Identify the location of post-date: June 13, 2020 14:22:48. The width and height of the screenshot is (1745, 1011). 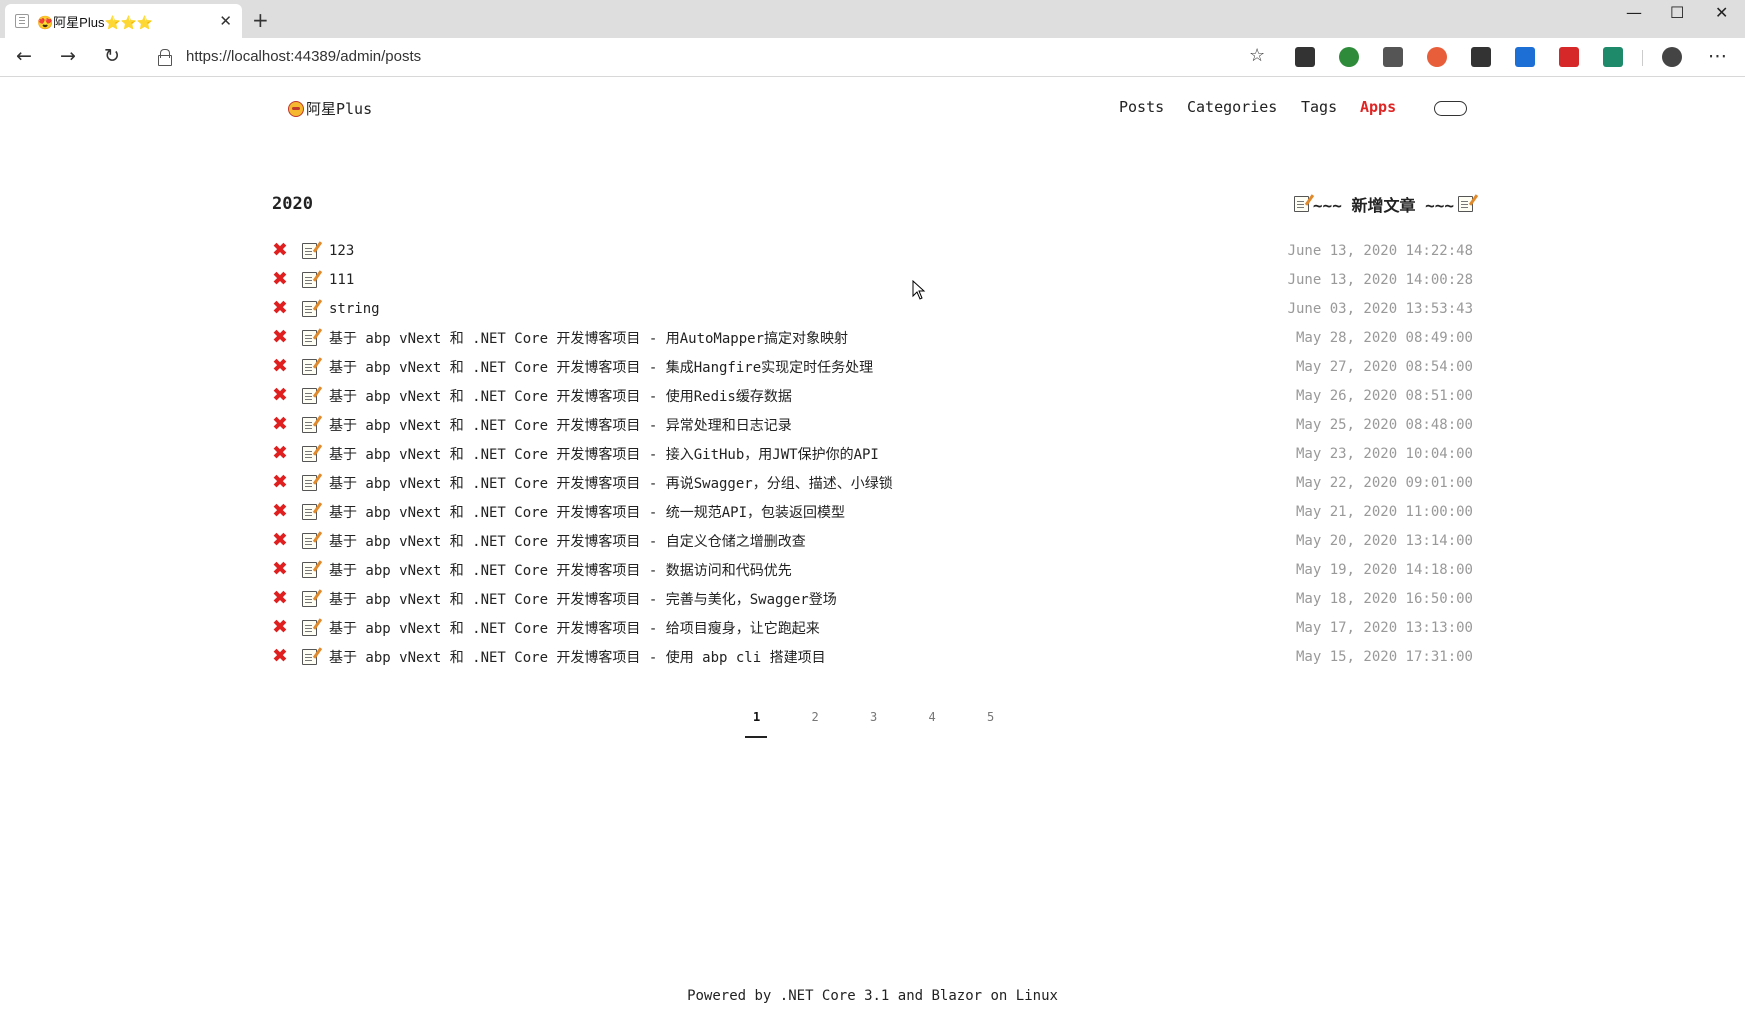
(1380, 250).